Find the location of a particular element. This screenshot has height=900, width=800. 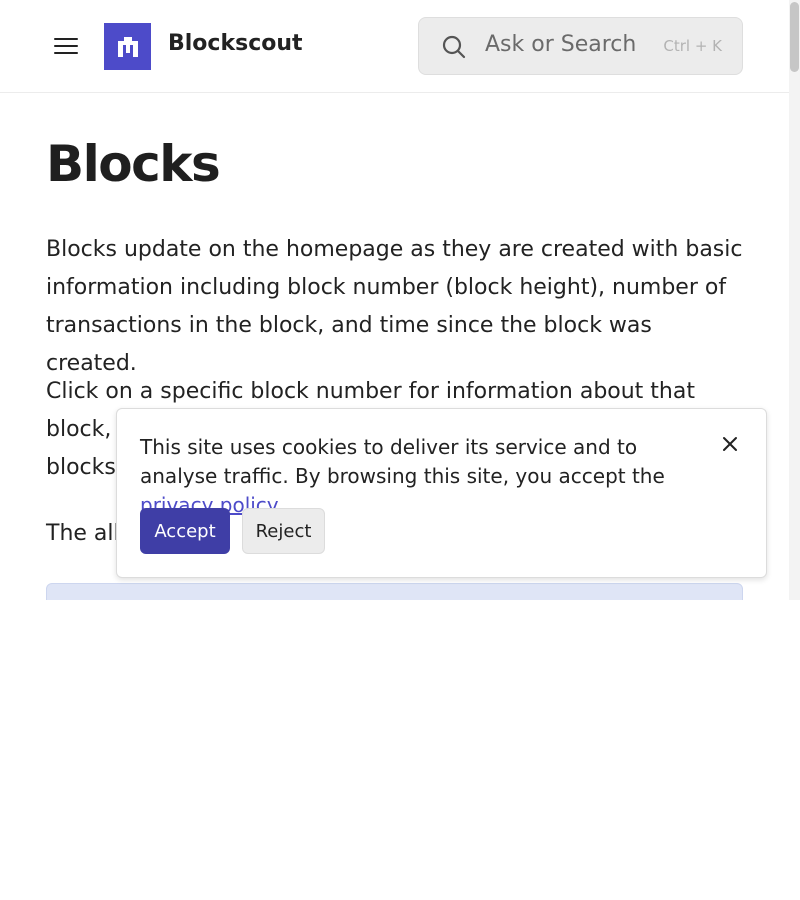

search-shortcut-hint: Ctrl + K is located at coordinates (692, 46).